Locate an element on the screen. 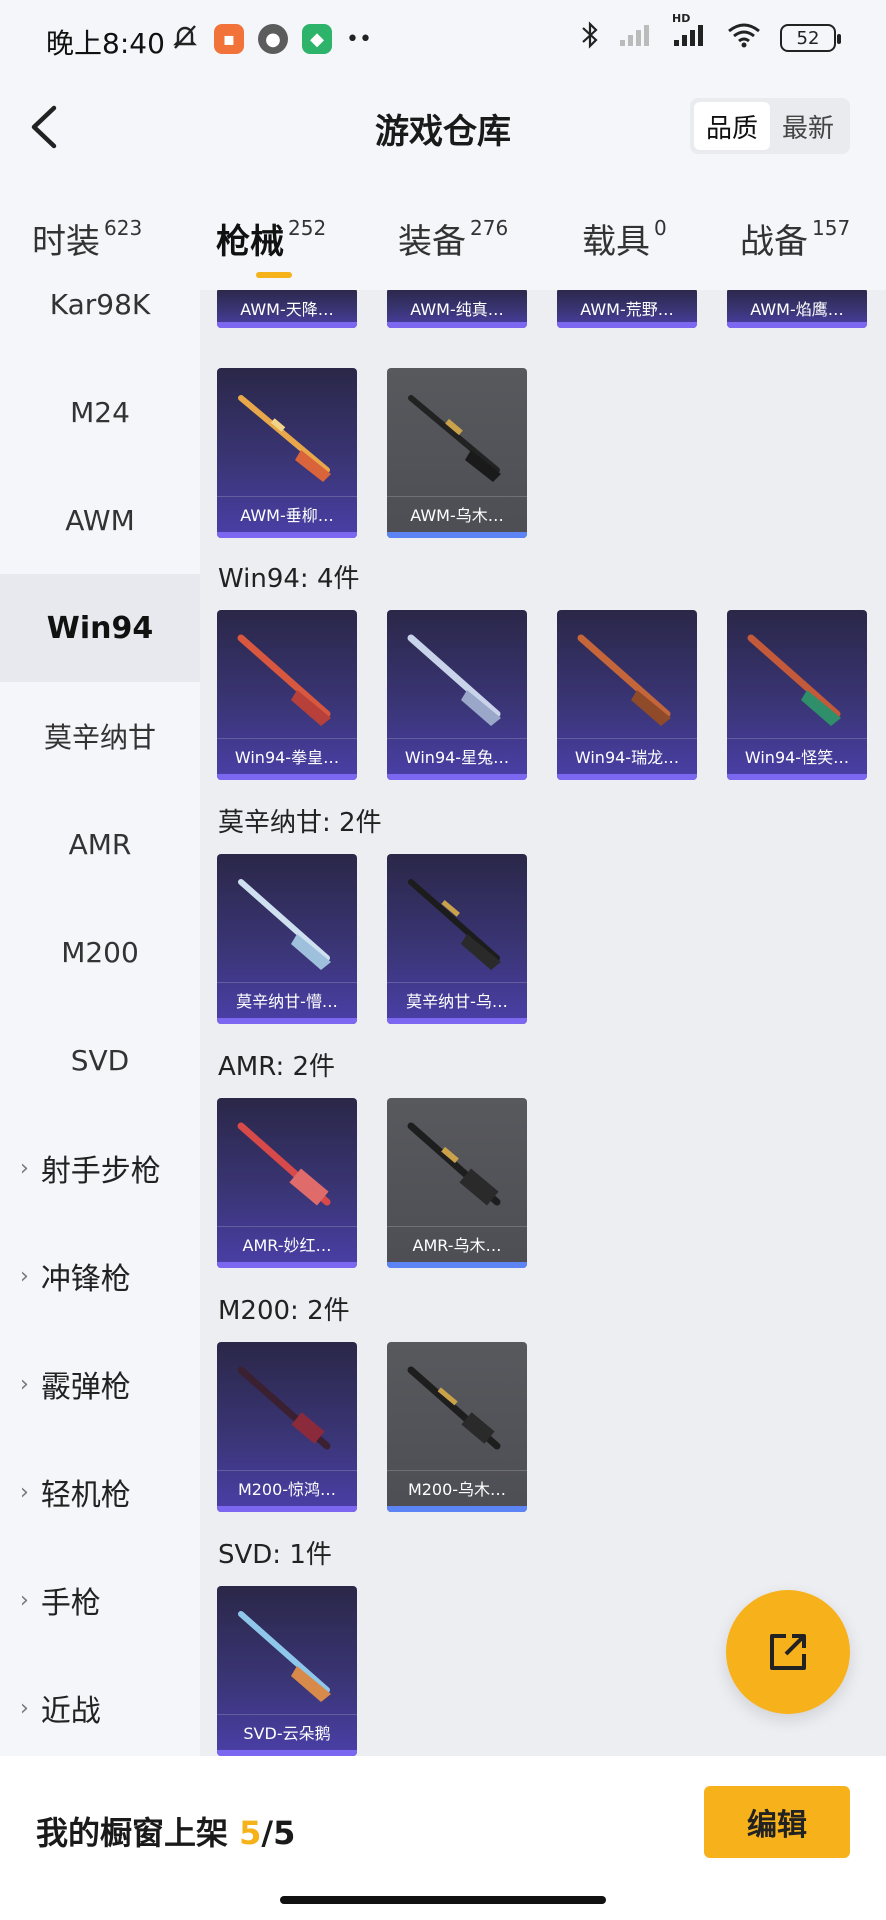 Image resolution: width=886 pixels, height=1920 pixels. home-indicator is located at coordinates (443, 1900).